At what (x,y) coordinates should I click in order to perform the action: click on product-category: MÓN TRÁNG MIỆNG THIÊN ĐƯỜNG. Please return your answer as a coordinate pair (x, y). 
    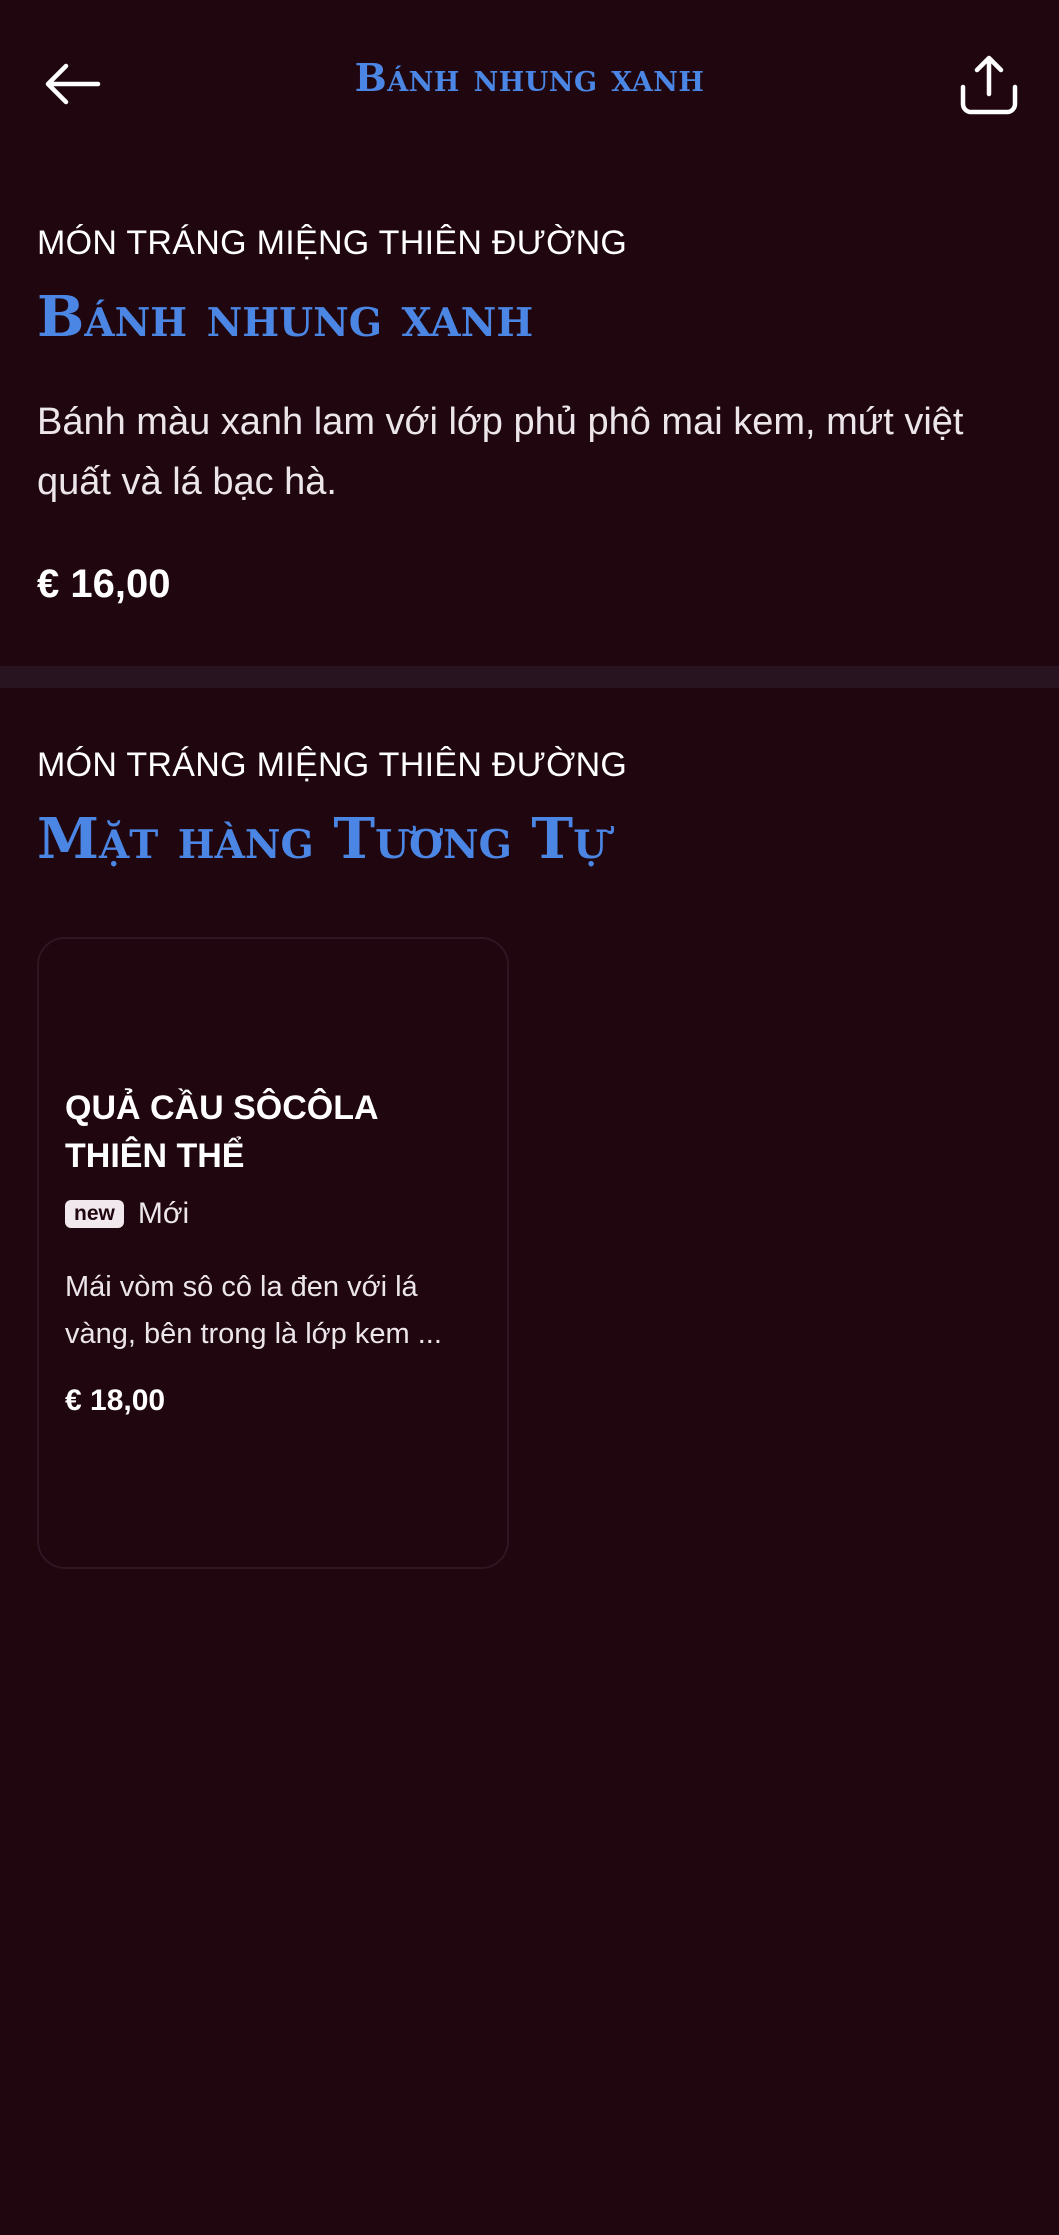
    Looking at the image, I should click on (332, 243).